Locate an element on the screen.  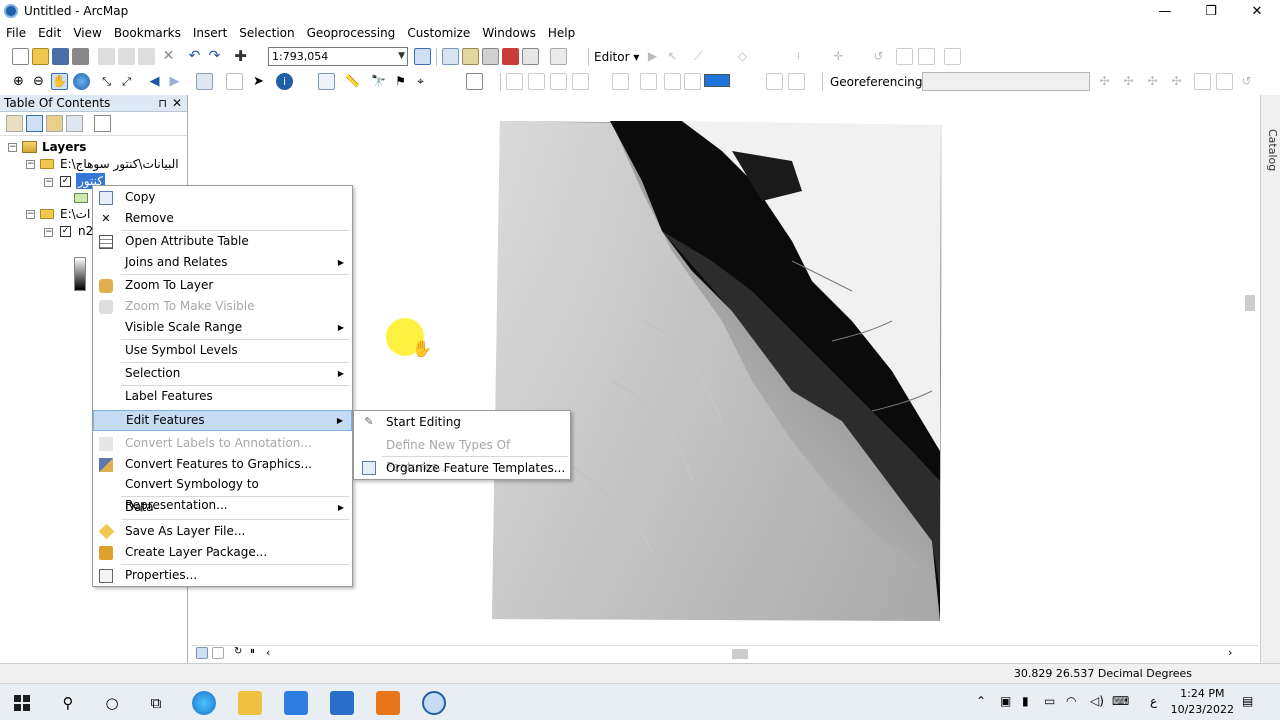
wifi-icon: ◠ is located at coordinates (1071, 701).